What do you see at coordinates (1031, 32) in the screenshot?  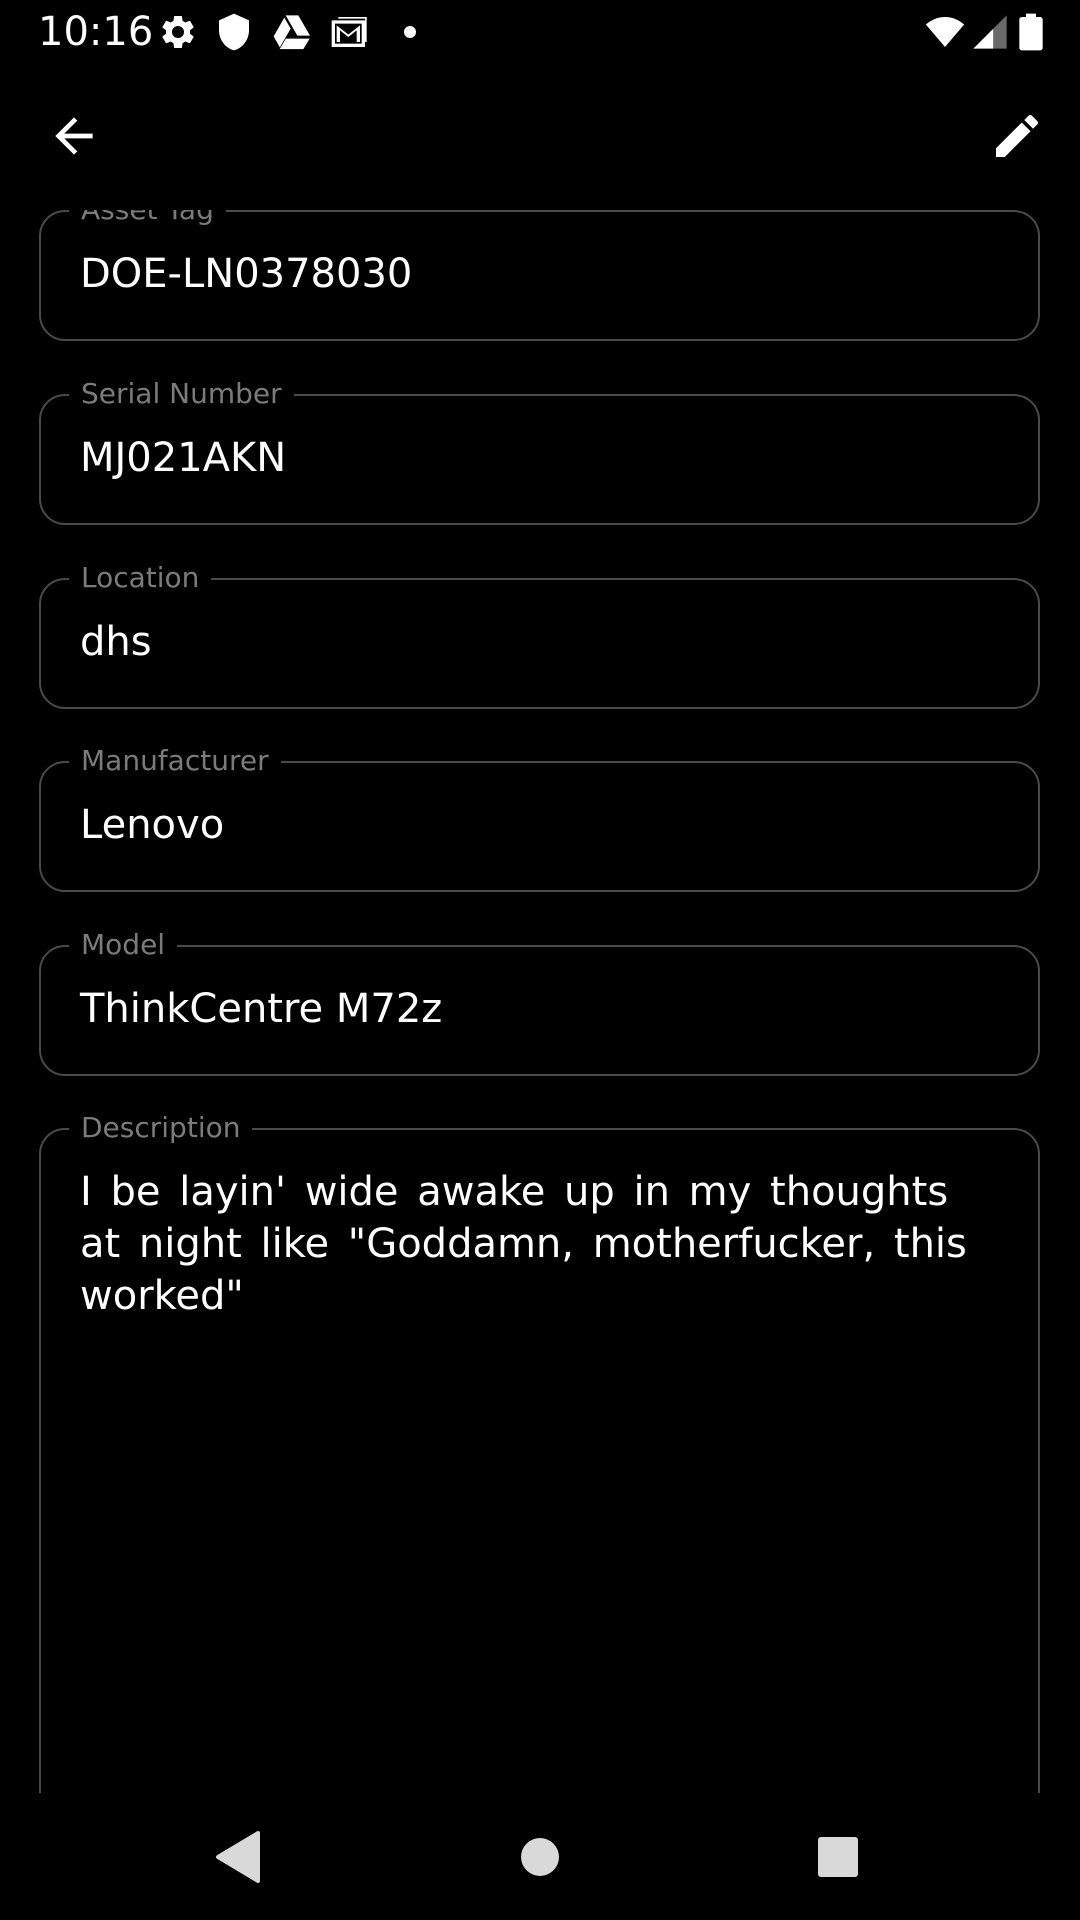 I see `battery-icon` at bounding box center [1031, 32].